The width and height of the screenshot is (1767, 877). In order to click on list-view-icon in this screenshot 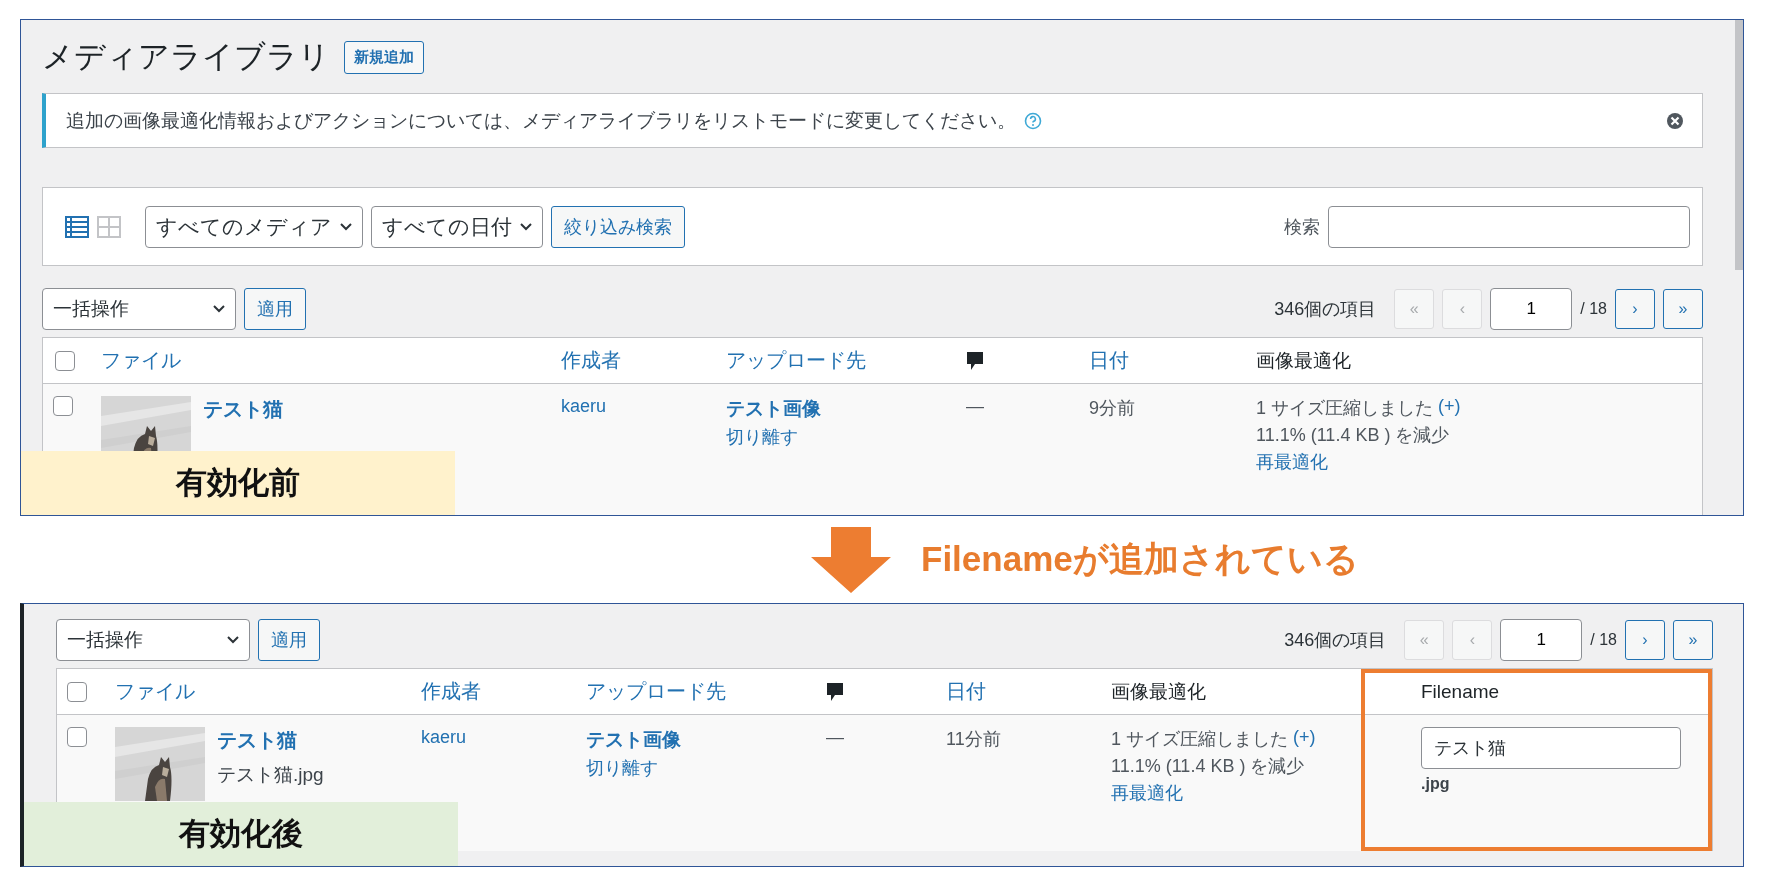, I will do `click(77, 226)`.